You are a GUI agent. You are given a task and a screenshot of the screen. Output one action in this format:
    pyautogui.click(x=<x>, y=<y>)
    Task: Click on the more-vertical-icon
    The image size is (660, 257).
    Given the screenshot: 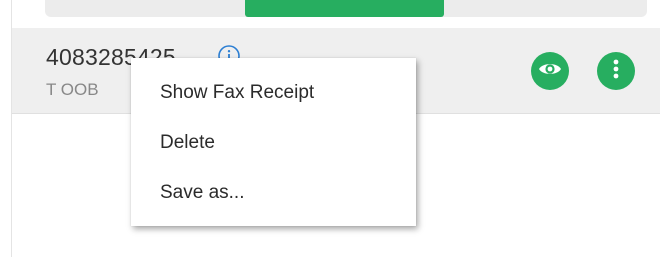 What is the action you would take?
    pyautogui.click(x=616, y=71)
    